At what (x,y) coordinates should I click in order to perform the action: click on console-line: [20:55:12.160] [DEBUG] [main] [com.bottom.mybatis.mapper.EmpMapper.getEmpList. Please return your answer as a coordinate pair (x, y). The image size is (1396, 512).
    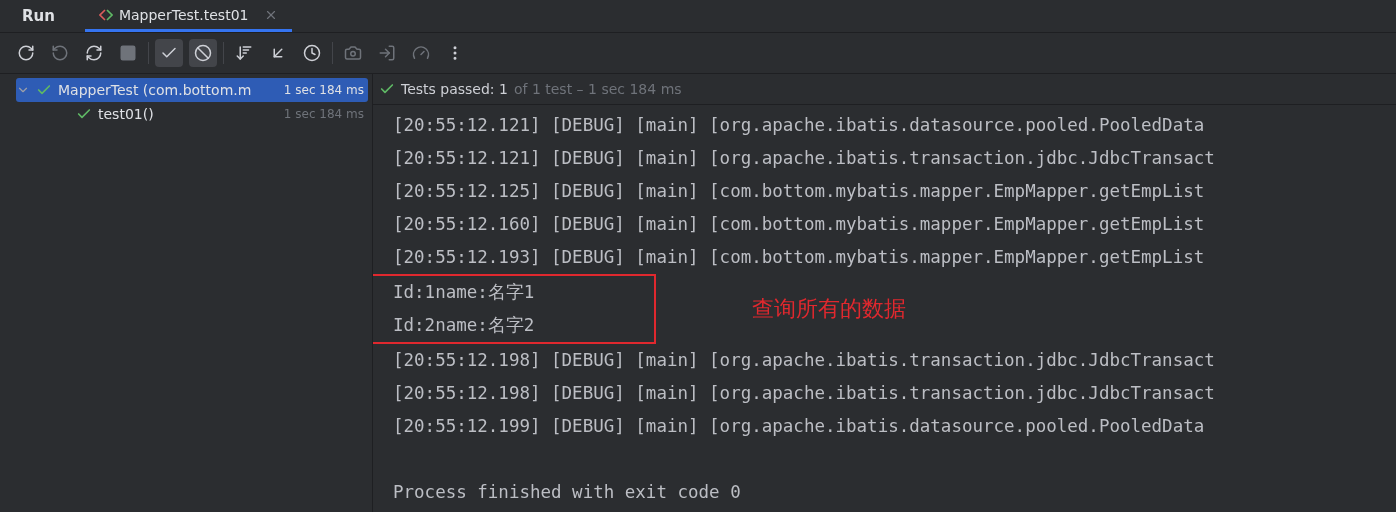
    Looking at the image, I should click on (799, 224).